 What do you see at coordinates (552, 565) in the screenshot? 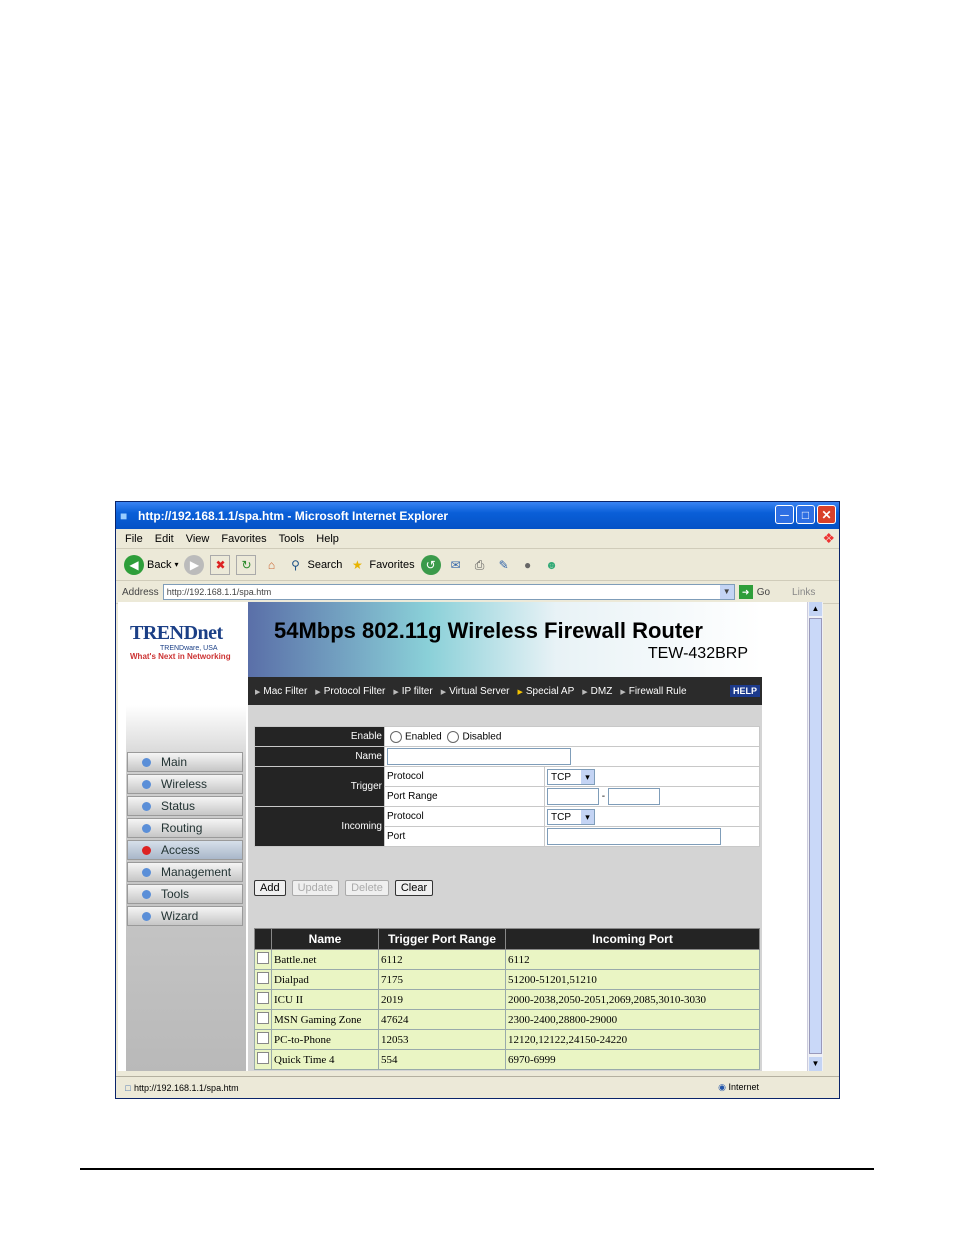
I see `messenger-icon: ☻` at bounding box center [552, 565].